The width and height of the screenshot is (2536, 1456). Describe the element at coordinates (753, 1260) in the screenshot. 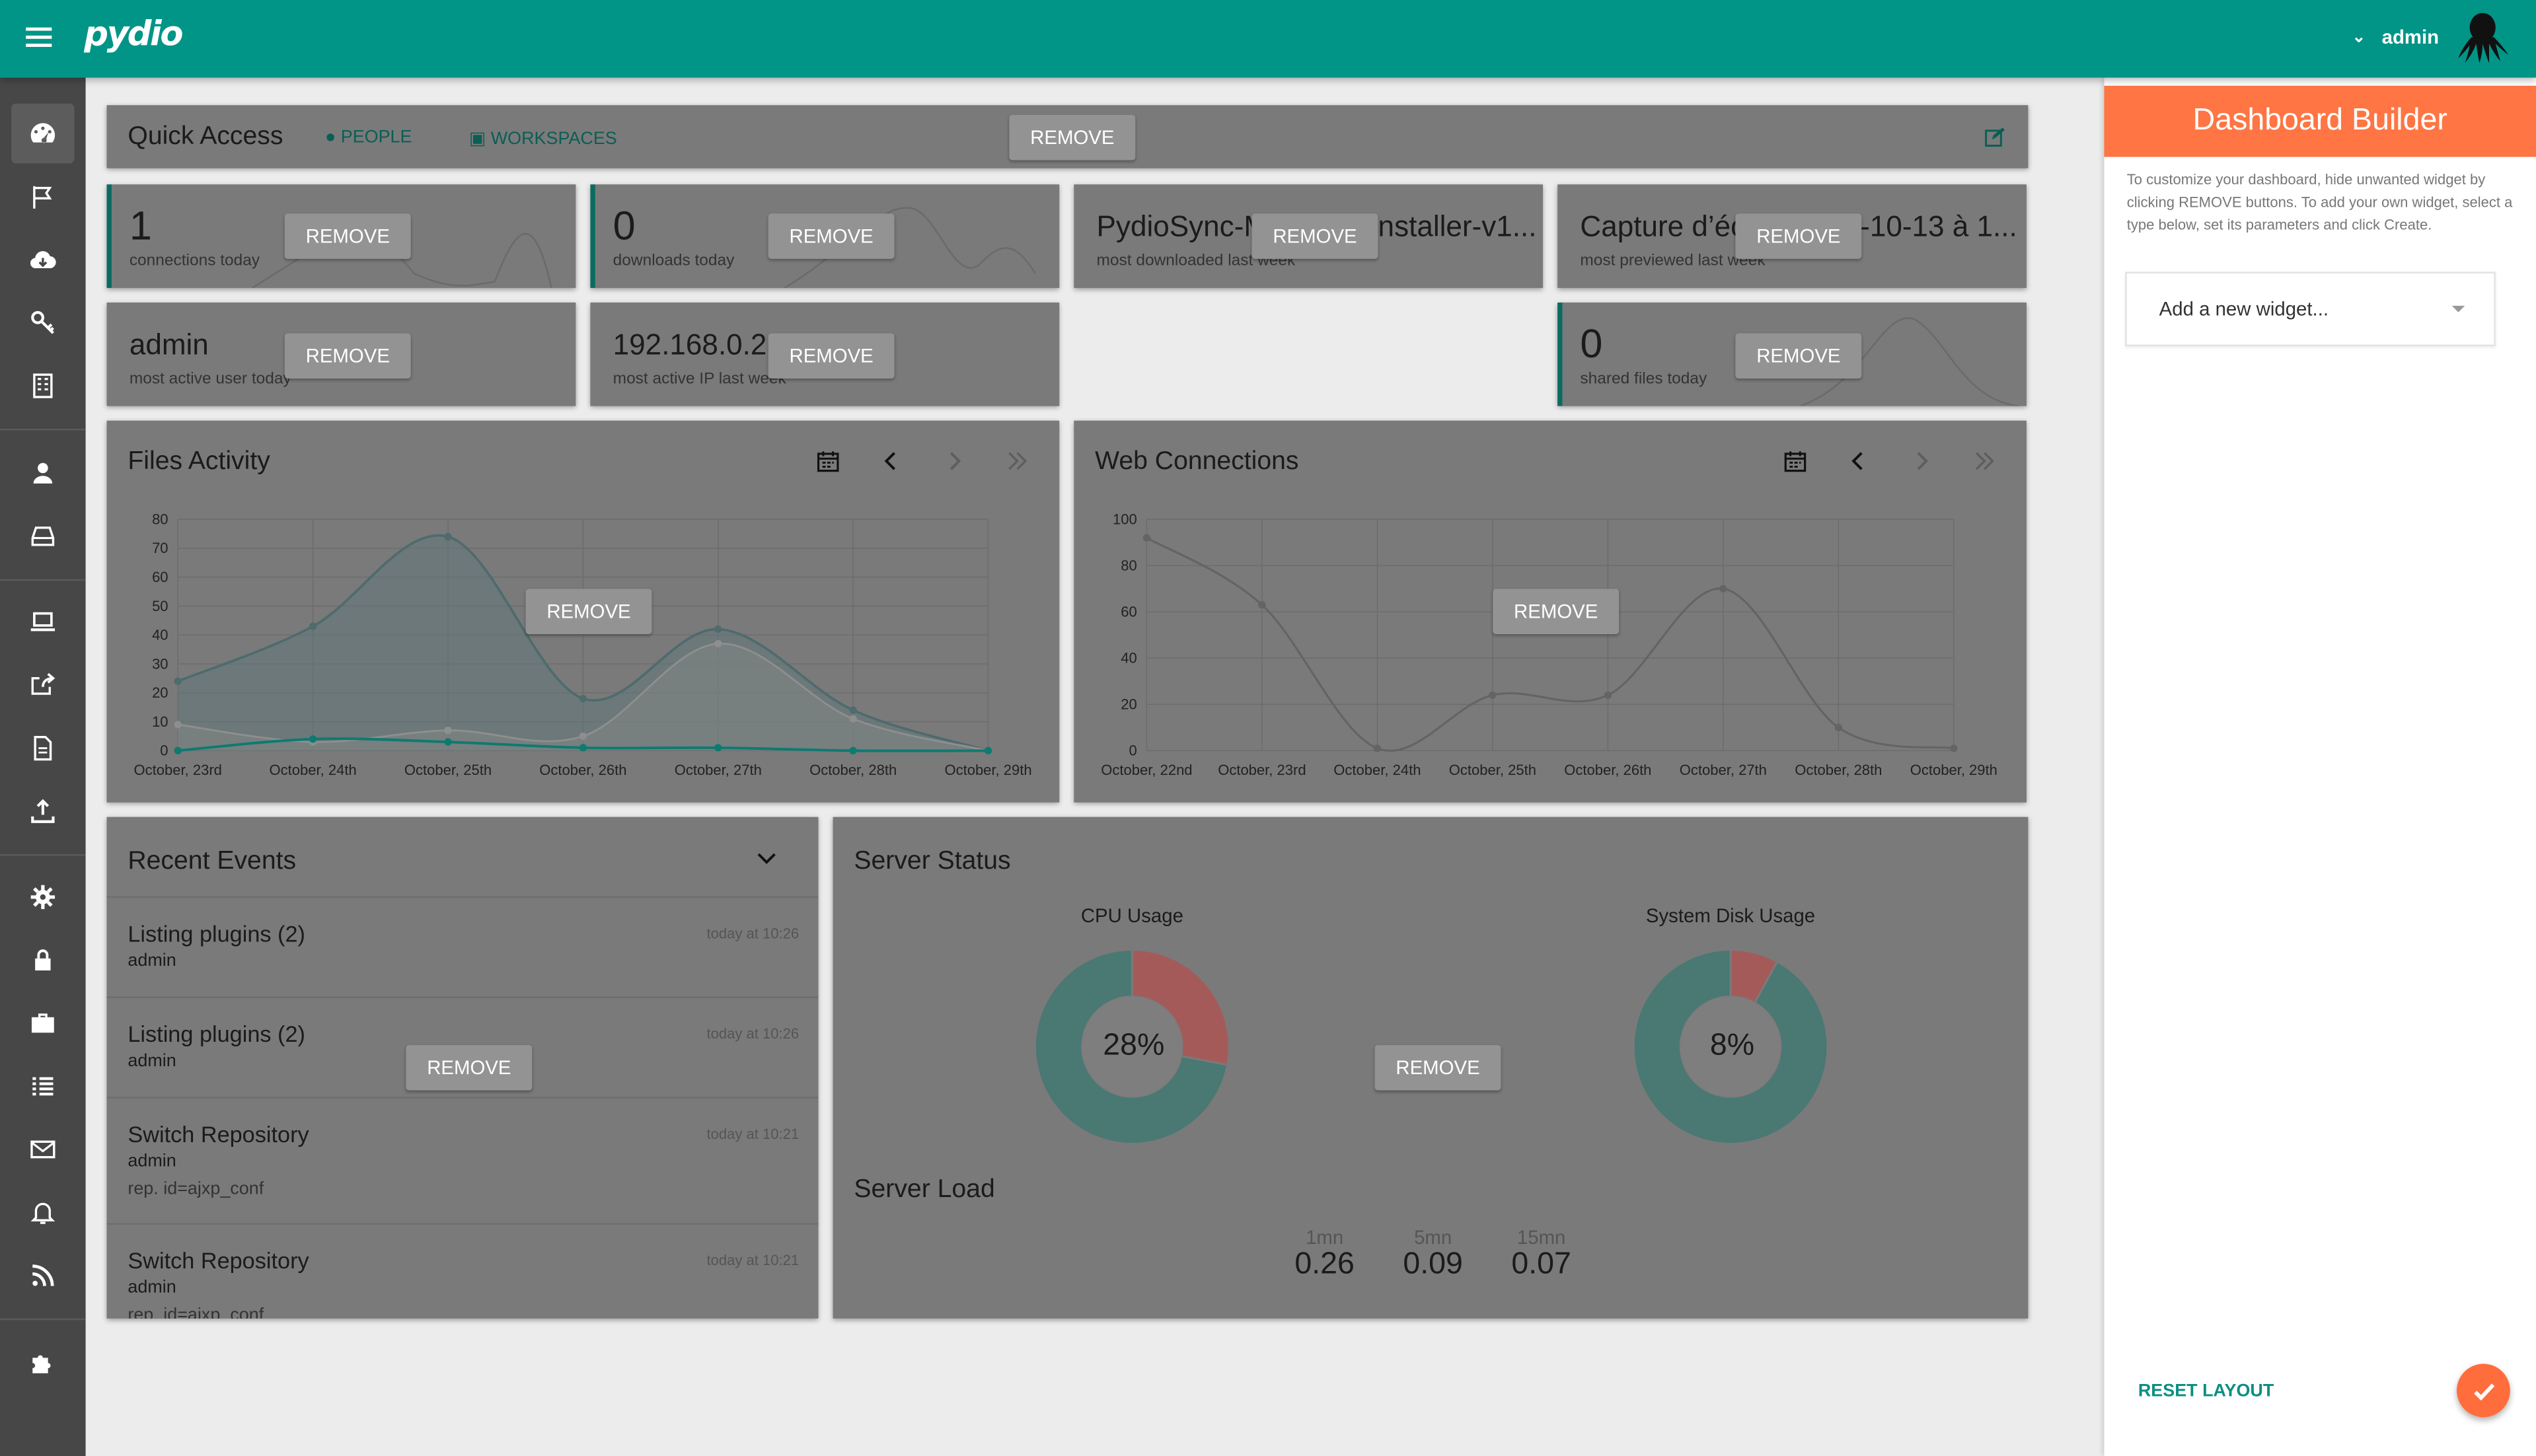

I see `event-time: today at 10:21` at that location.